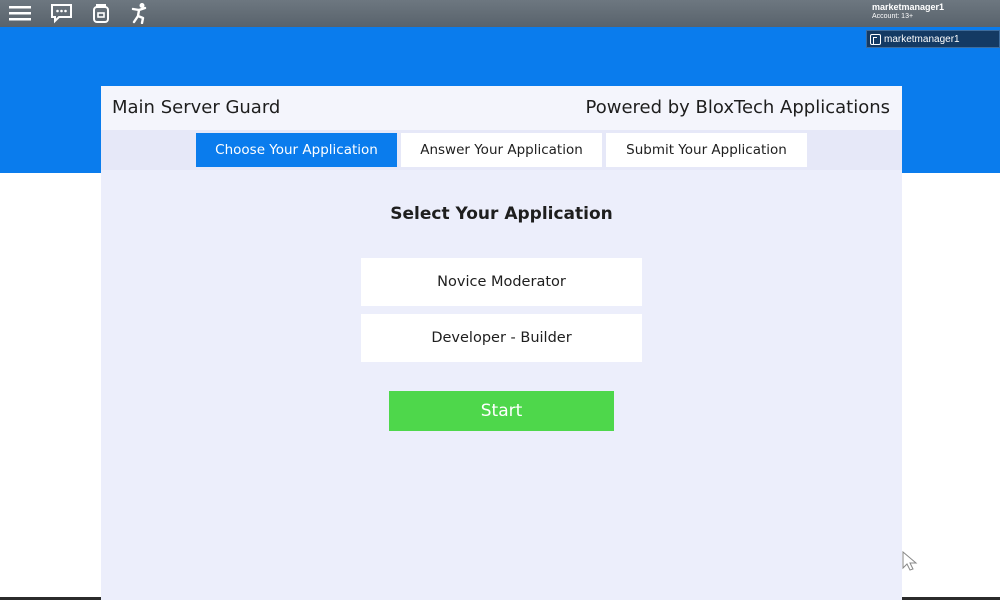  I want to click on account-age: Account: 13+, so click(893, 16).